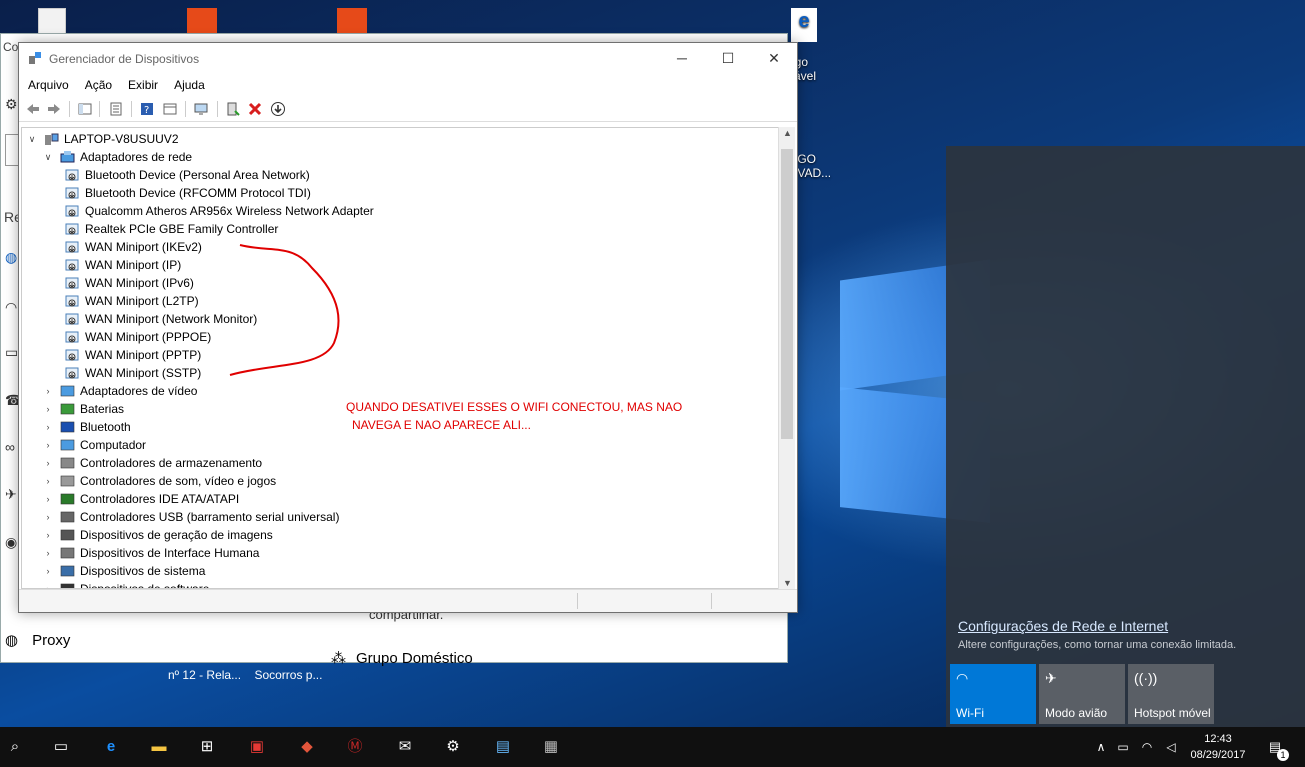  What do you see at coordinates (787, 133) in the screenshot?
I see `scroll-up-arrow: ▲` at bounding box center [787, 133].